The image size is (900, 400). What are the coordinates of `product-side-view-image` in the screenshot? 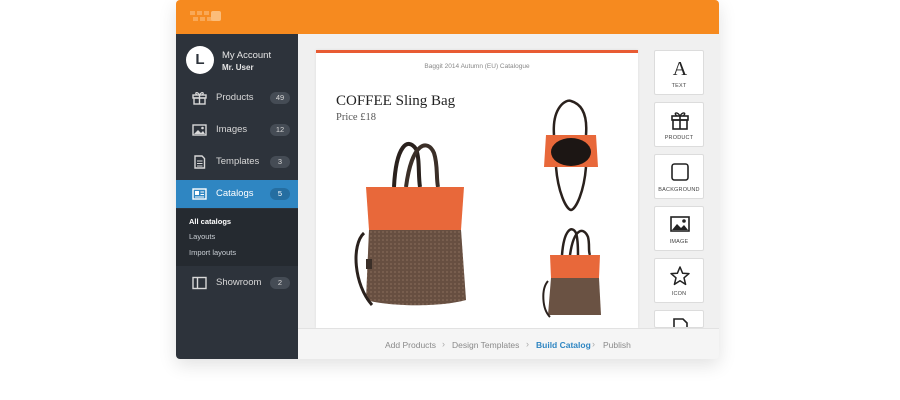 It's located at (574, 273).